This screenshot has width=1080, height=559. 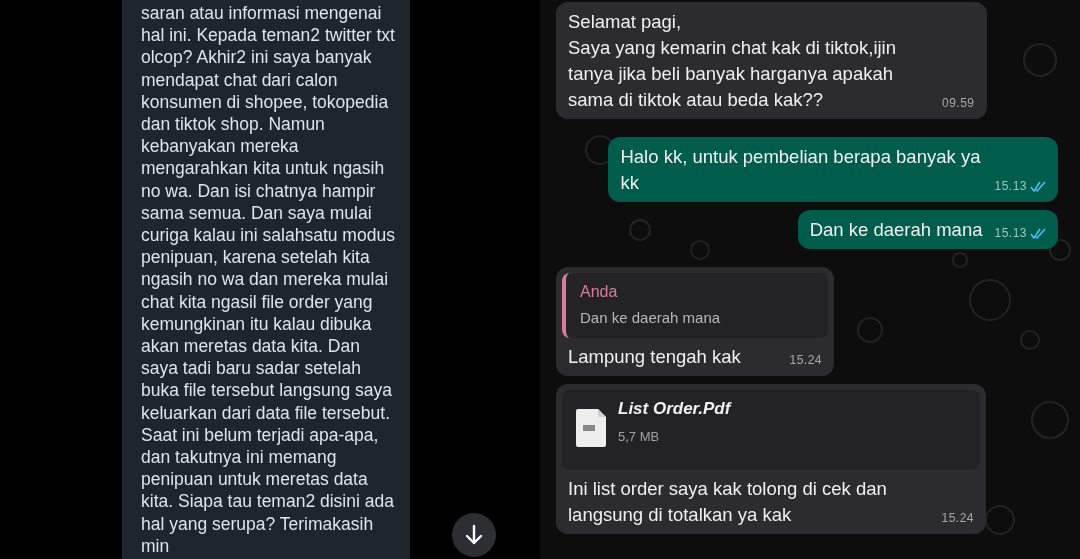 What do you see at coordinates (599, 292) in the screenshot?
I see `quote-author: Anda` at bounding box center [599, 292].